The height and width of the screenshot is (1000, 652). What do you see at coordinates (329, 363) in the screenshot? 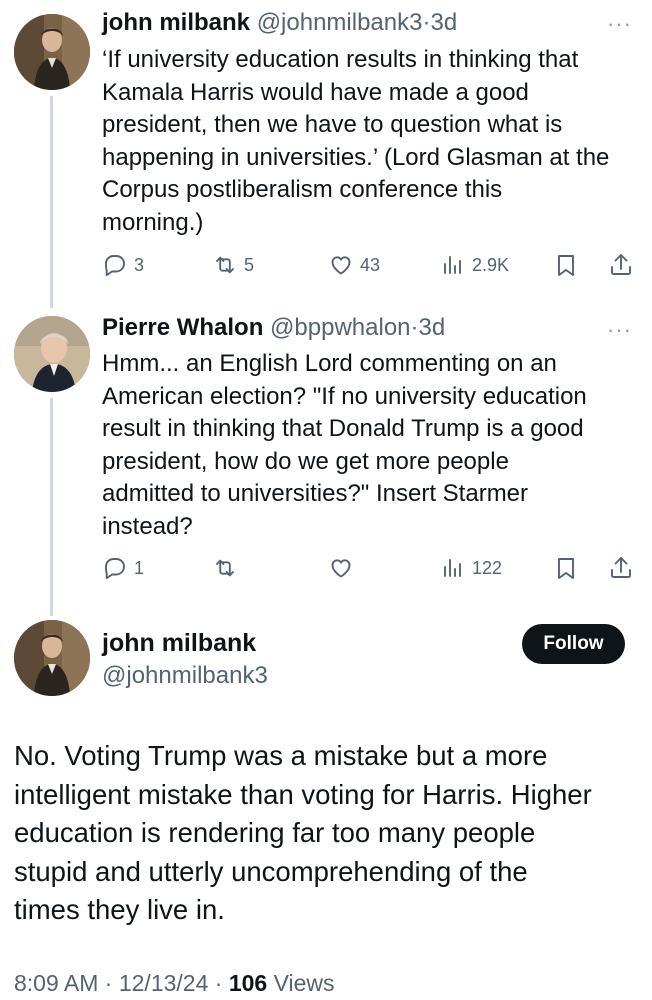
I see `tweet-text-line: Hmm... an English Lord commenting on an` at bounding box center [329, 363].